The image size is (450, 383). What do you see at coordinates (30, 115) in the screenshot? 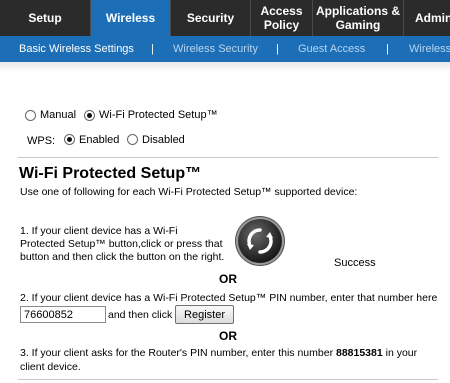
I see `manual-radio` at bounding box center [30, 115].